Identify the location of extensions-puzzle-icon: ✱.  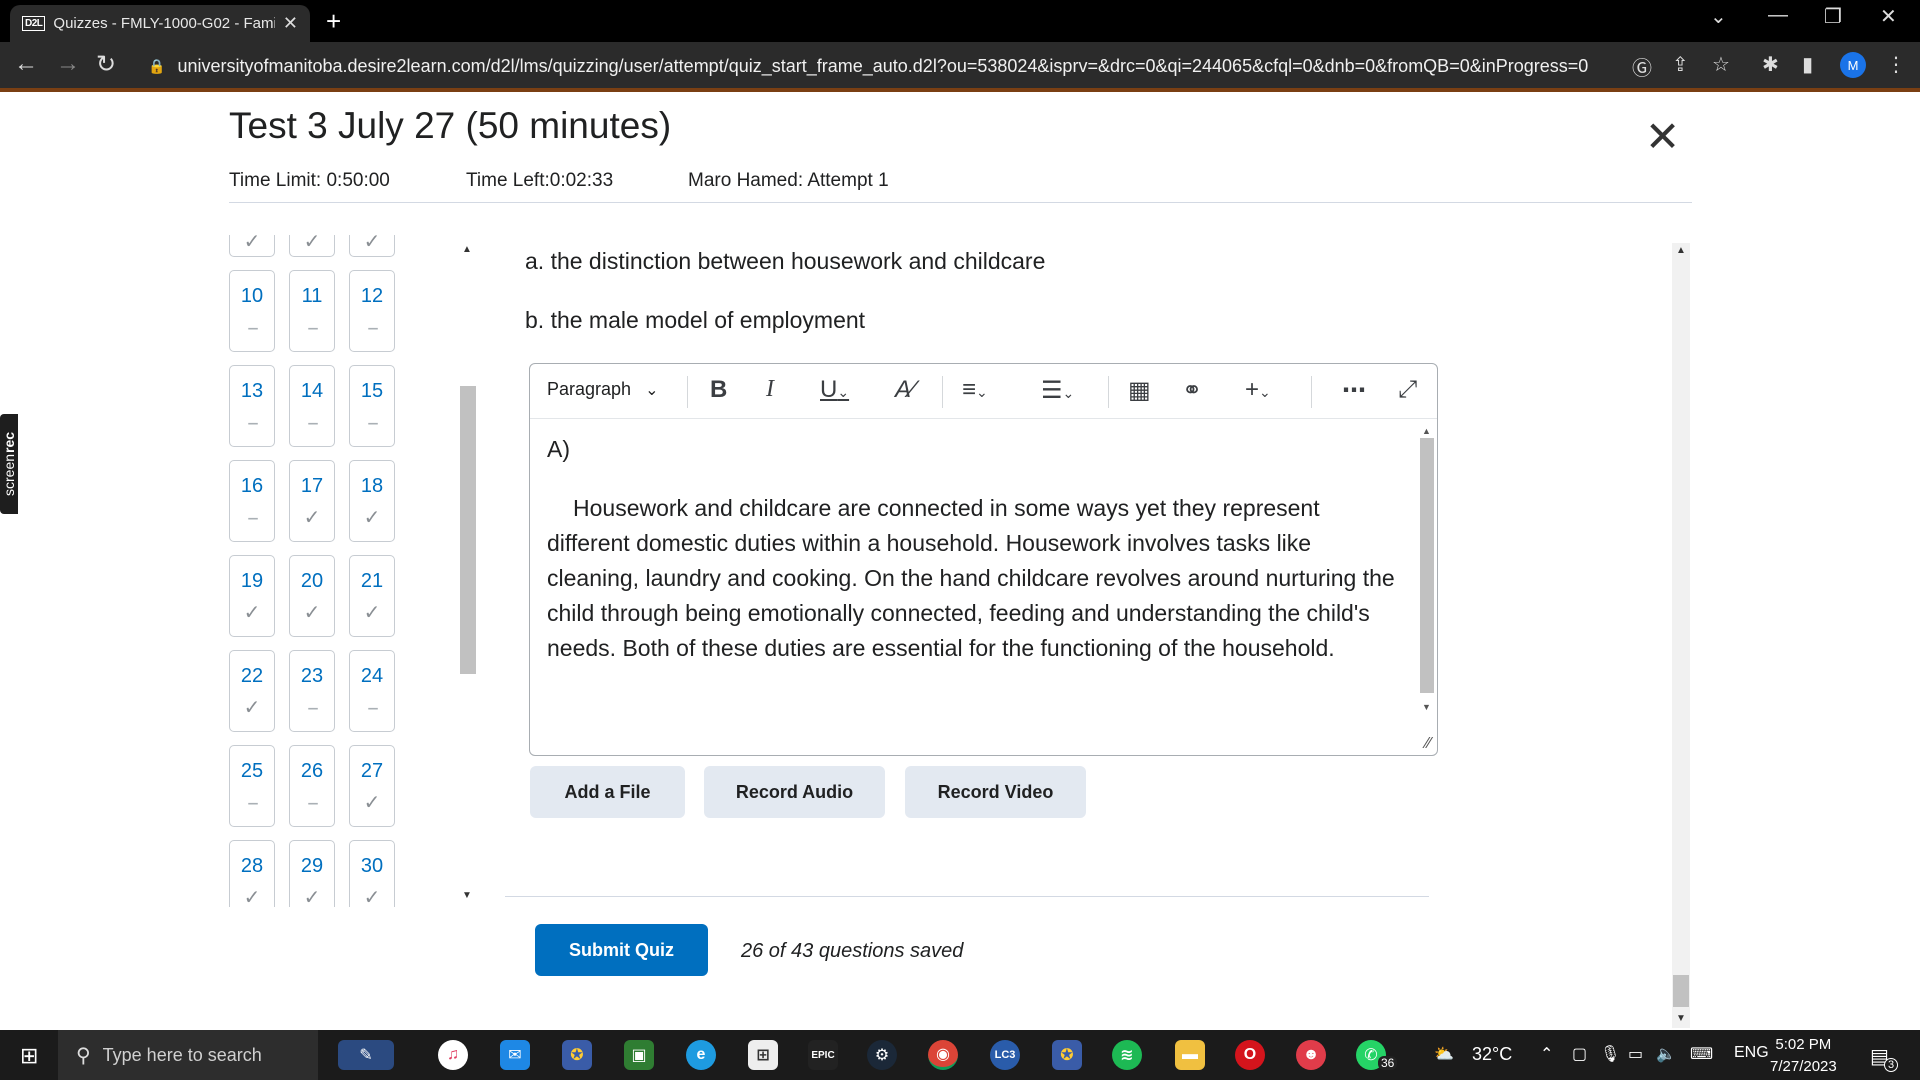
(1770, 64).